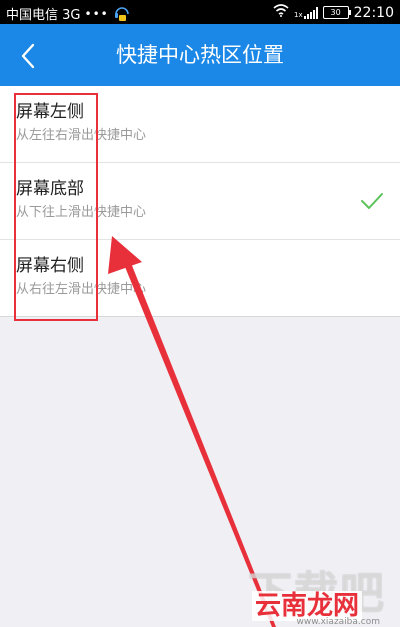 The width and height of the screenshot is (400, 627). I want to click on status-right: 1x 30 22:10, so click(333, 12).